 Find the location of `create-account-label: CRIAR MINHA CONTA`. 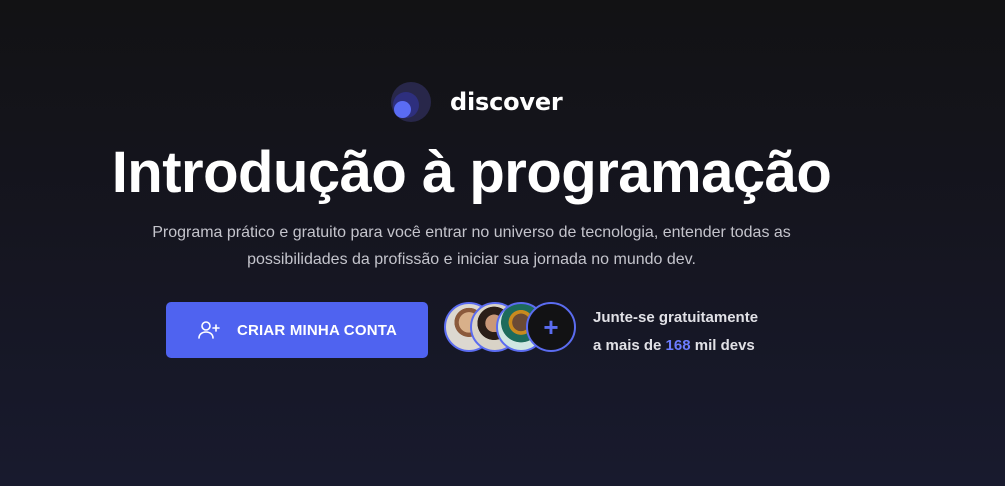

create-account-label: CRIAR MINHA CONTA is located at coordinates (317, 330).